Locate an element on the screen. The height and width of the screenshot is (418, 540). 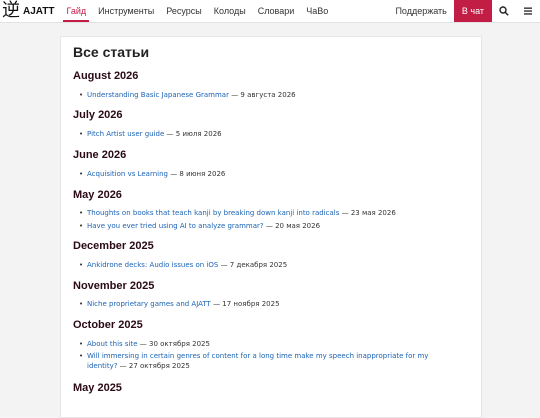
article-date: — 5 июля 2026 is located at coordinates (194, 134).